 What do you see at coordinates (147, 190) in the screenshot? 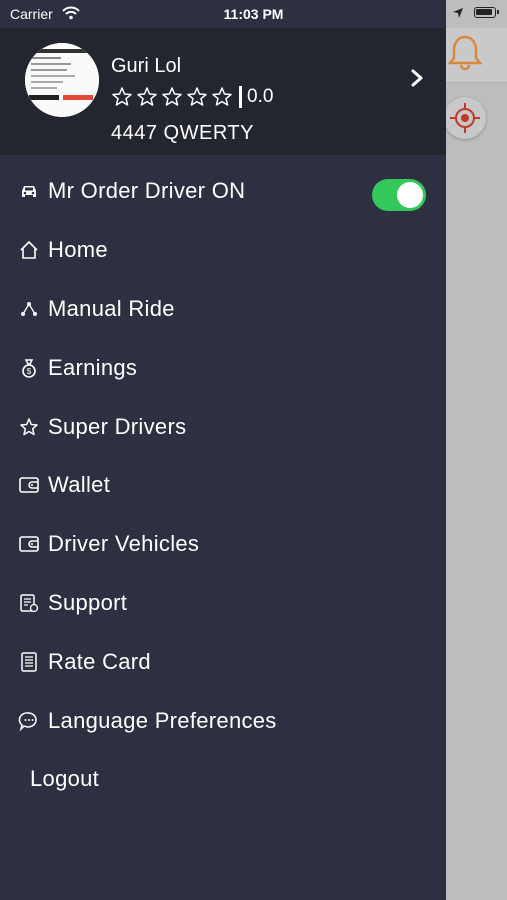
I see `driver-status-label: Mr Order Driver ON` at bounding box center [147, 190].